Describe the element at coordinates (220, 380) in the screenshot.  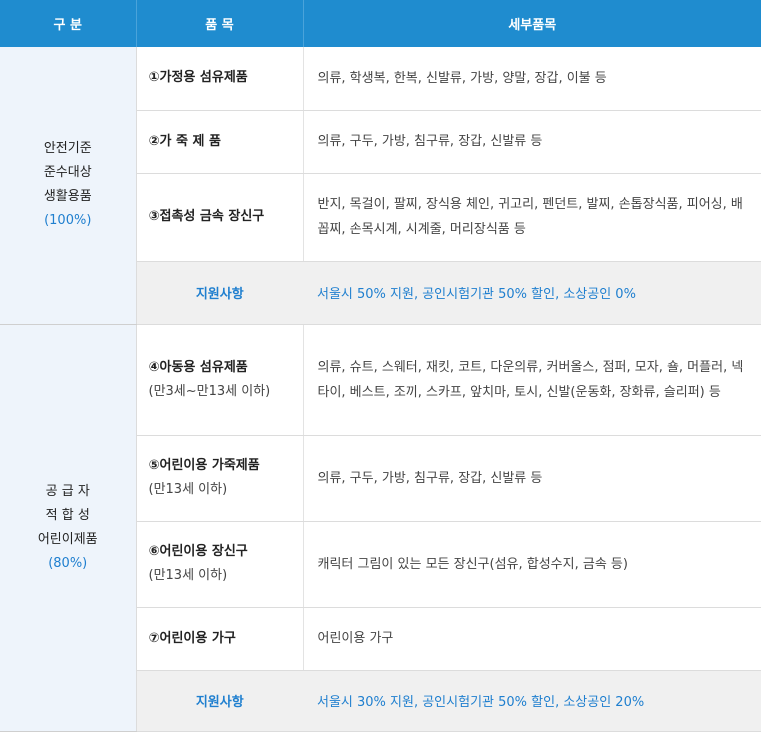
I see `item-name-cell: ④아동용 섬유제품 (만3세~만13세 이하)` at that location.